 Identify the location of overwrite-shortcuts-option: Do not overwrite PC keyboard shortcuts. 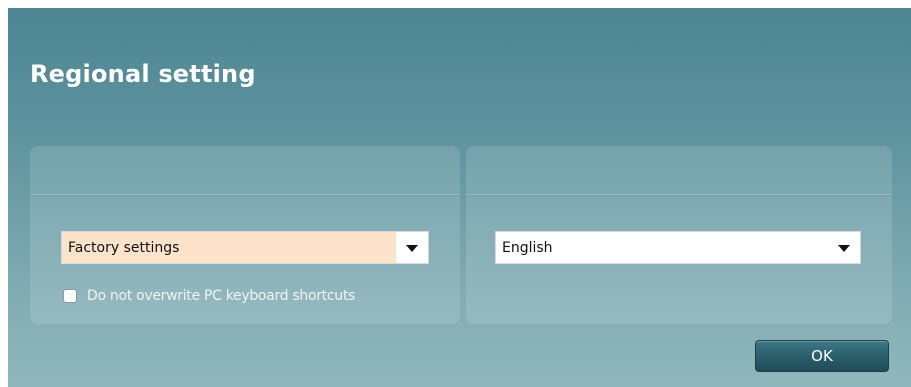
(209, 296).